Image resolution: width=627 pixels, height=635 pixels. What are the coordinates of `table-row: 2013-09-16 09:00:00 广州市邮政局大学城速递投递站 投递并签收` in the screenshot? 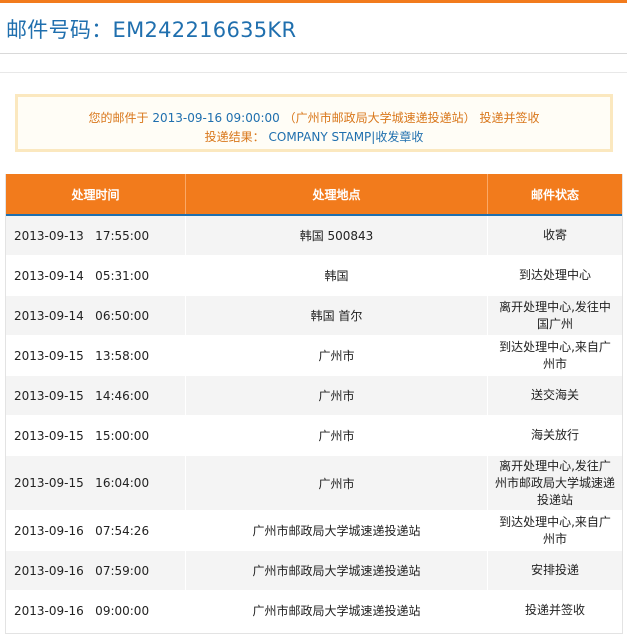 It's located at (314, 611).